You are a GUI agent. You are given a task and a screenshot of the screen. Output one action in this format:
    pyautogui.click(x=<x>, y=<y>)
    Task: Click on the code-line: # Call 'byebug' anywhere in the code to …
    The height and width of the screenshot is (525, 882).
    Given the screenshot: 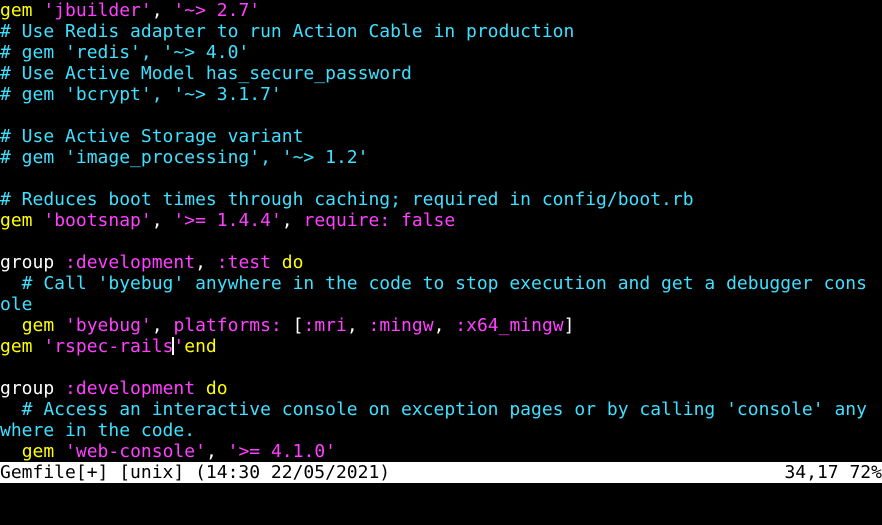 What is the action you would take?
    pyautogui.click(x=441, y=283)
    